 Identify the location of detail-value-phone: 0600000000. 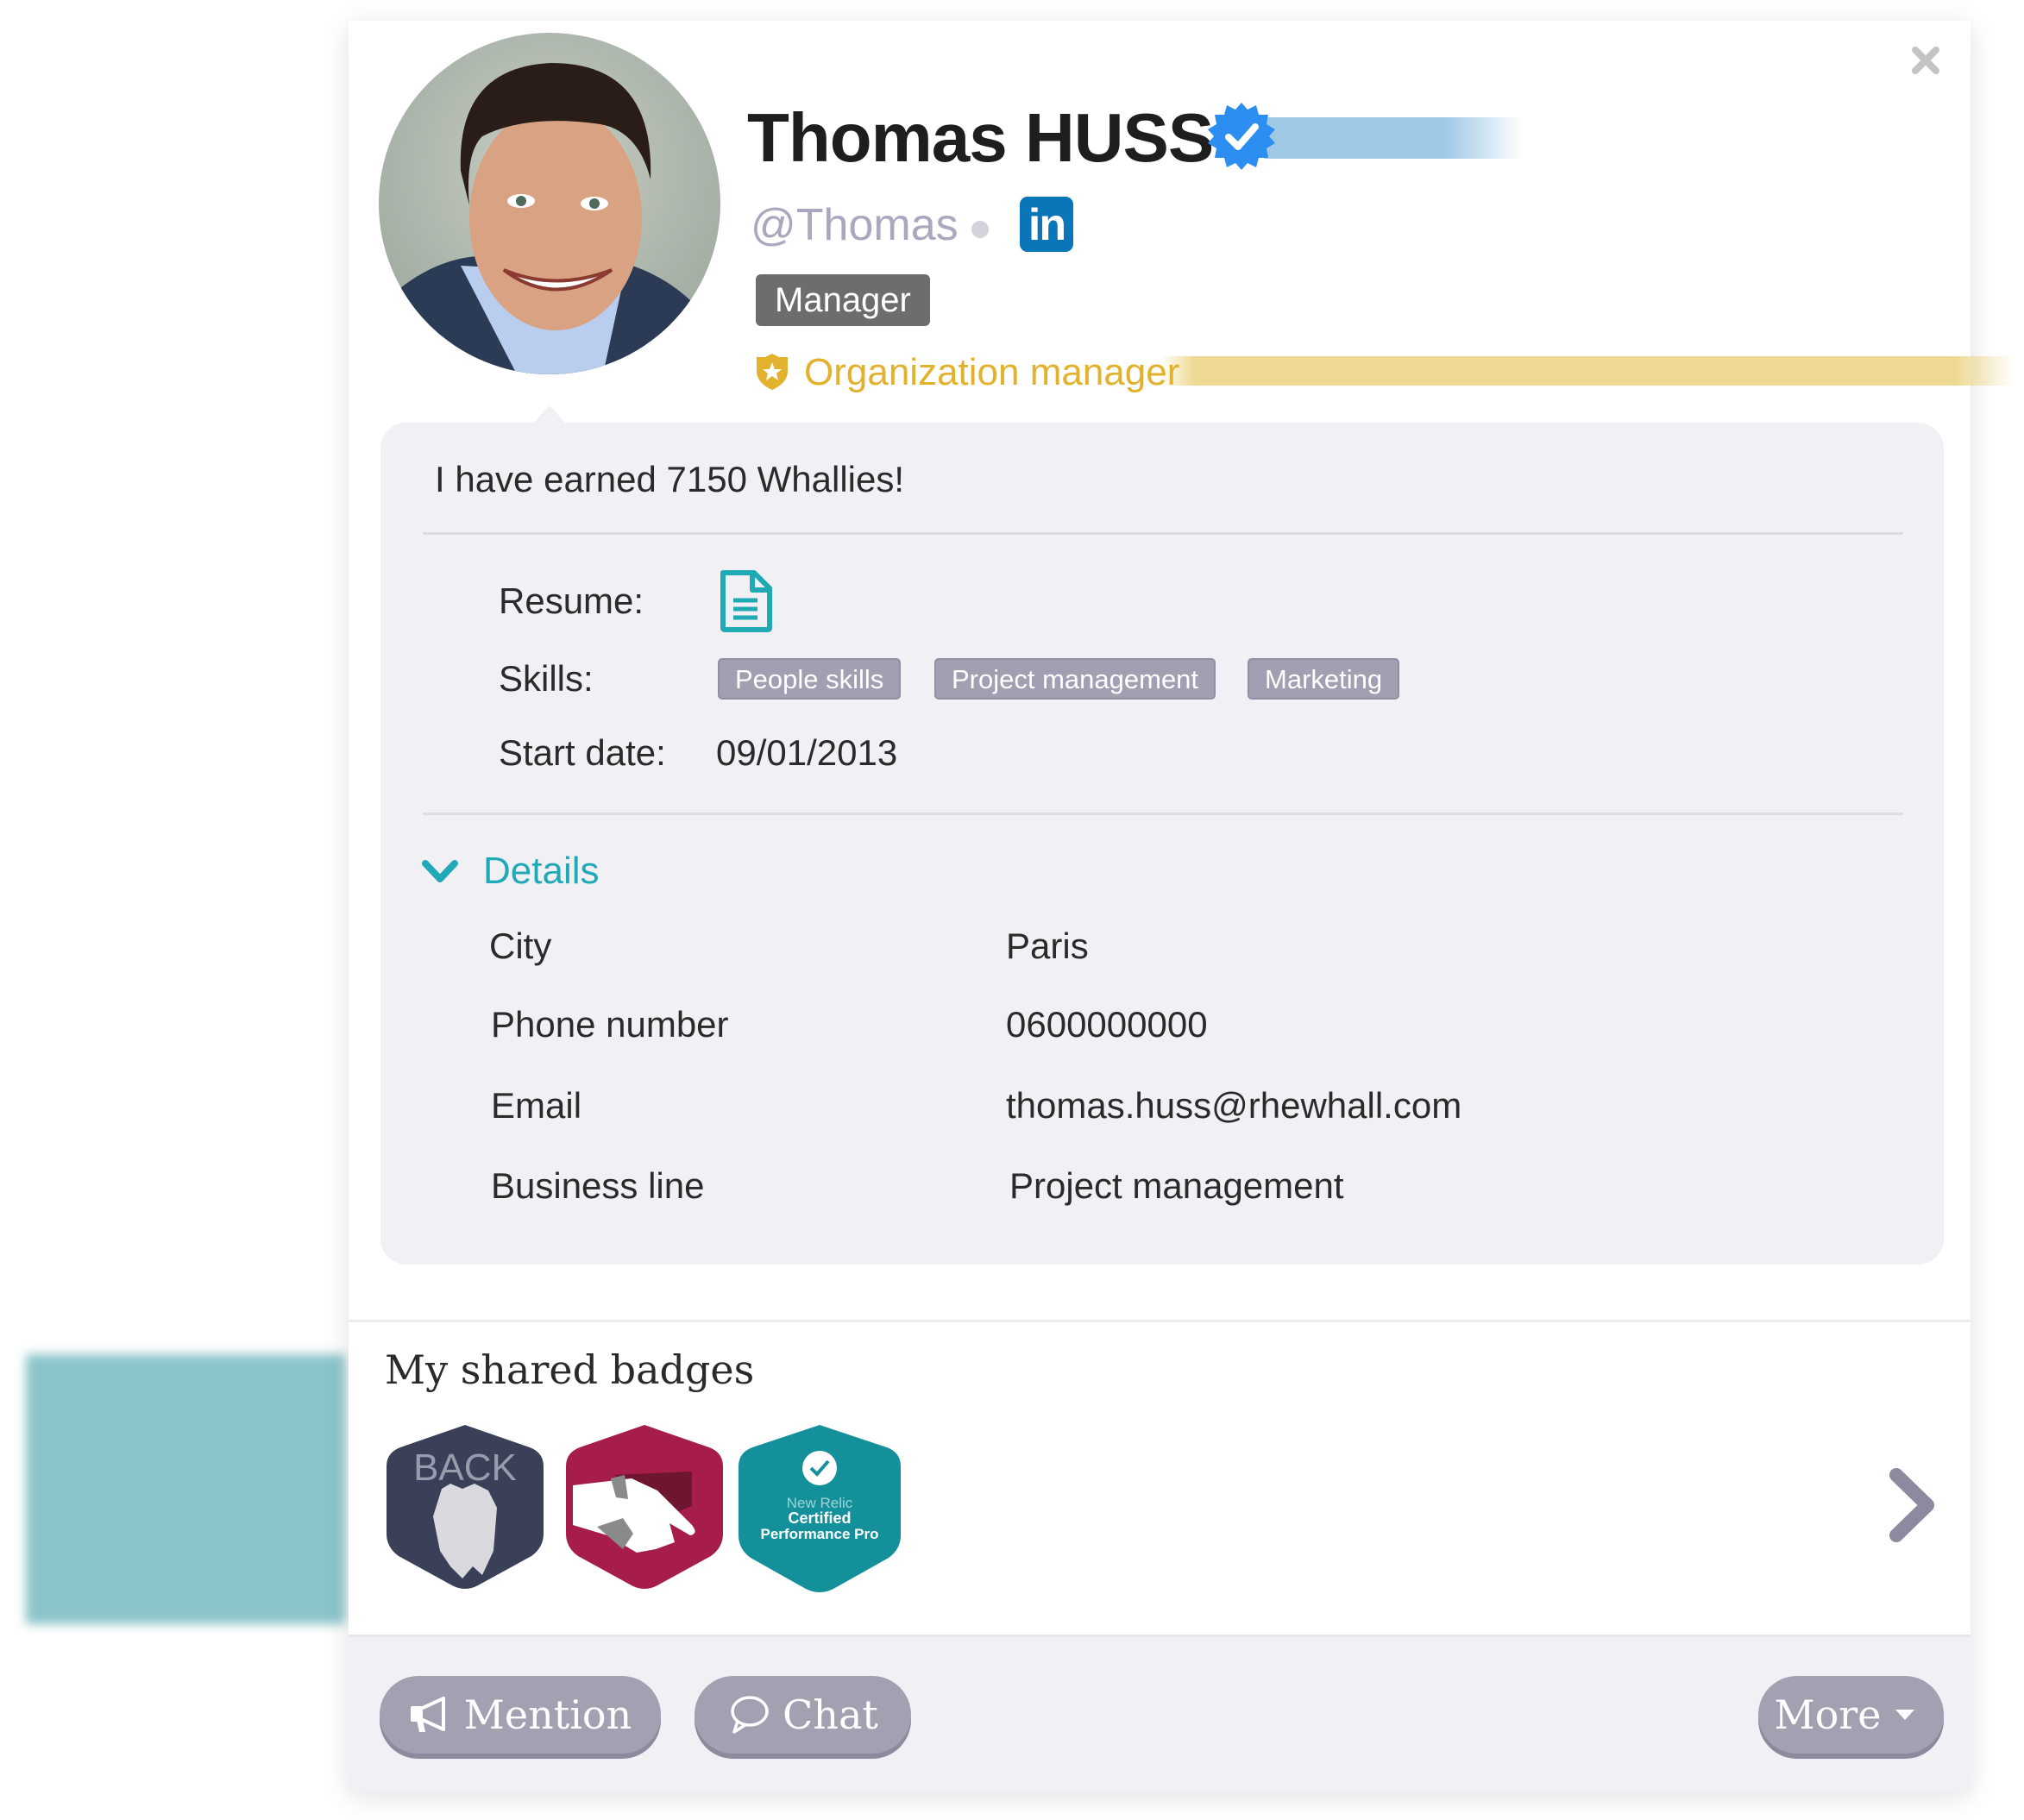
(1107, 1024).